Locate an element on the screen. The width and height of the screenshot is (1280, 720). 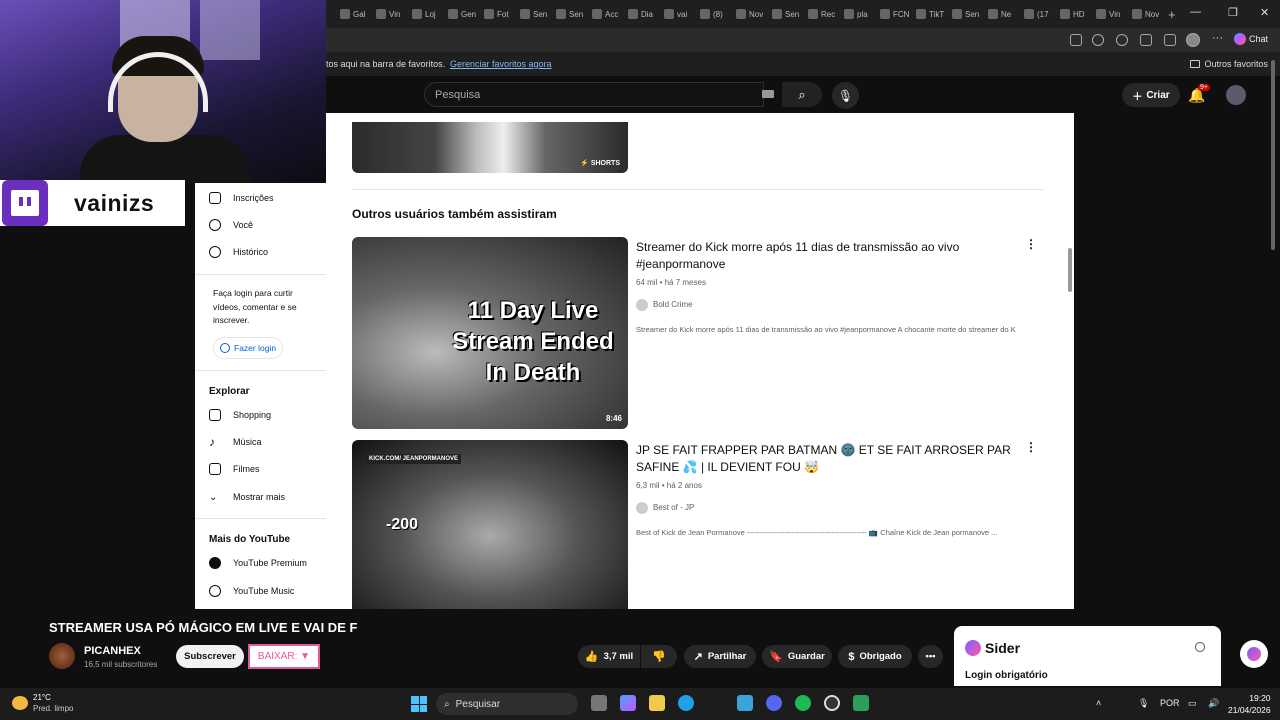
video-thumbnail: KICK.COM/ JEANPORMANOVE -200 is located at coordinates (490, 524).